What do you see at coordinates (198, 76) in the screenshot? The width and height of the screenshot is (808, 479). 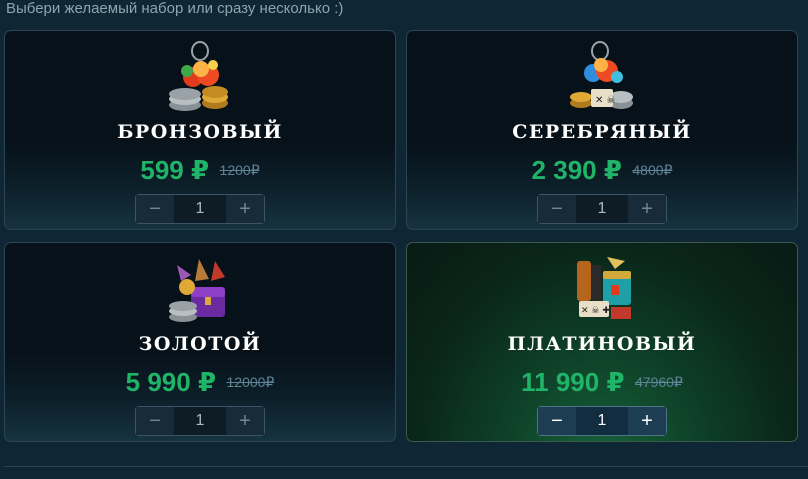 I see `bronze-pack-icon` at bounding box center [198, 76].